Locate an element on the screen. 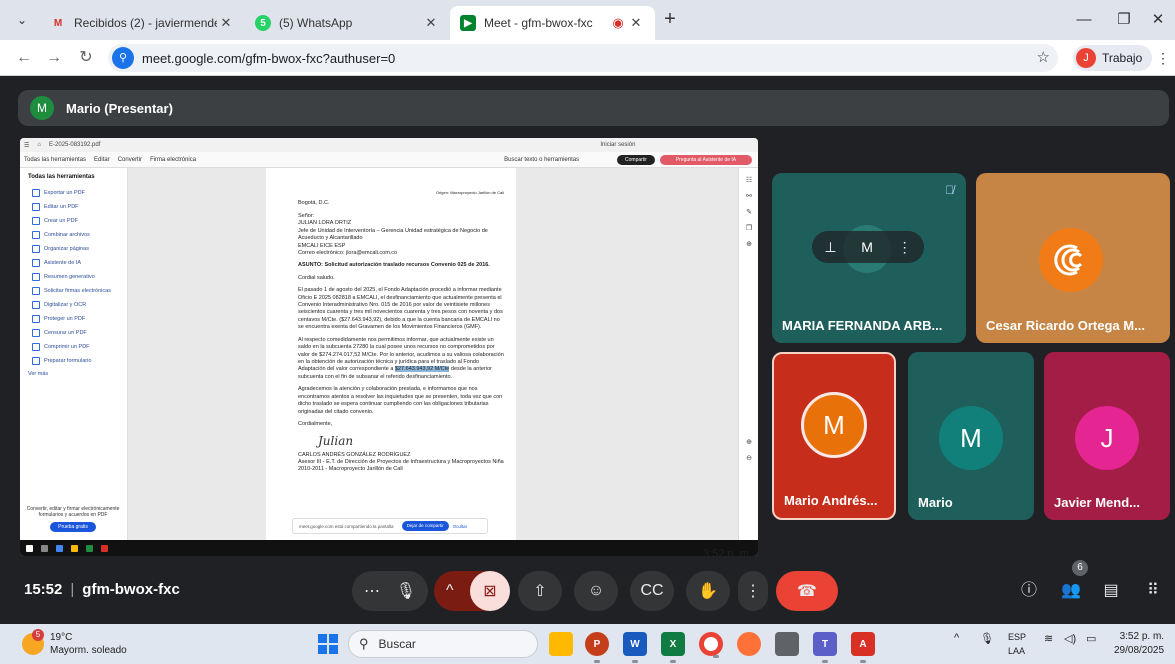 This screenshot has height=664, width=1175. tab-search-chevron-icon: ⌄ is located at coordinates (22, 20).